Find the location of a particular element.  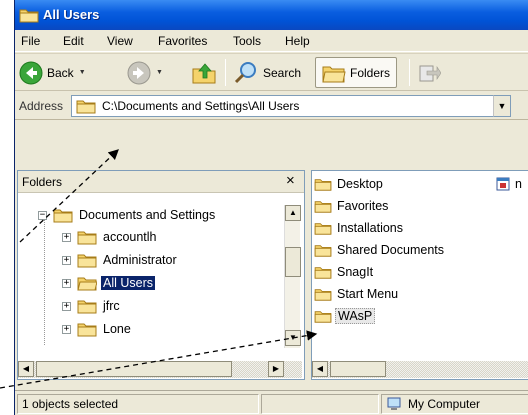

list-item-start-menu: Start Menu is located at coordinates (357, 294).